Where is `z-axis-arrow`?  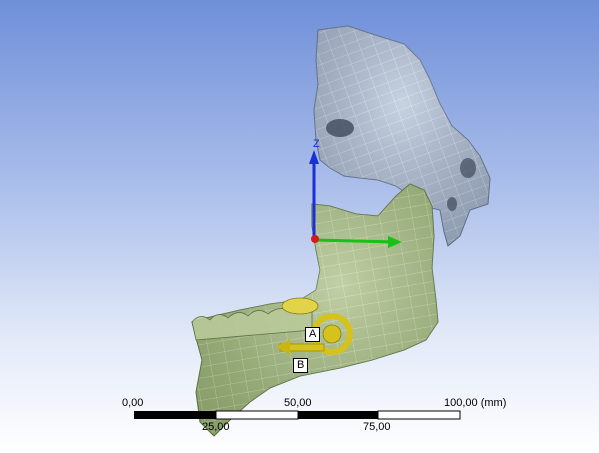 z-axis-arrow is located at coordinates (314, 157).